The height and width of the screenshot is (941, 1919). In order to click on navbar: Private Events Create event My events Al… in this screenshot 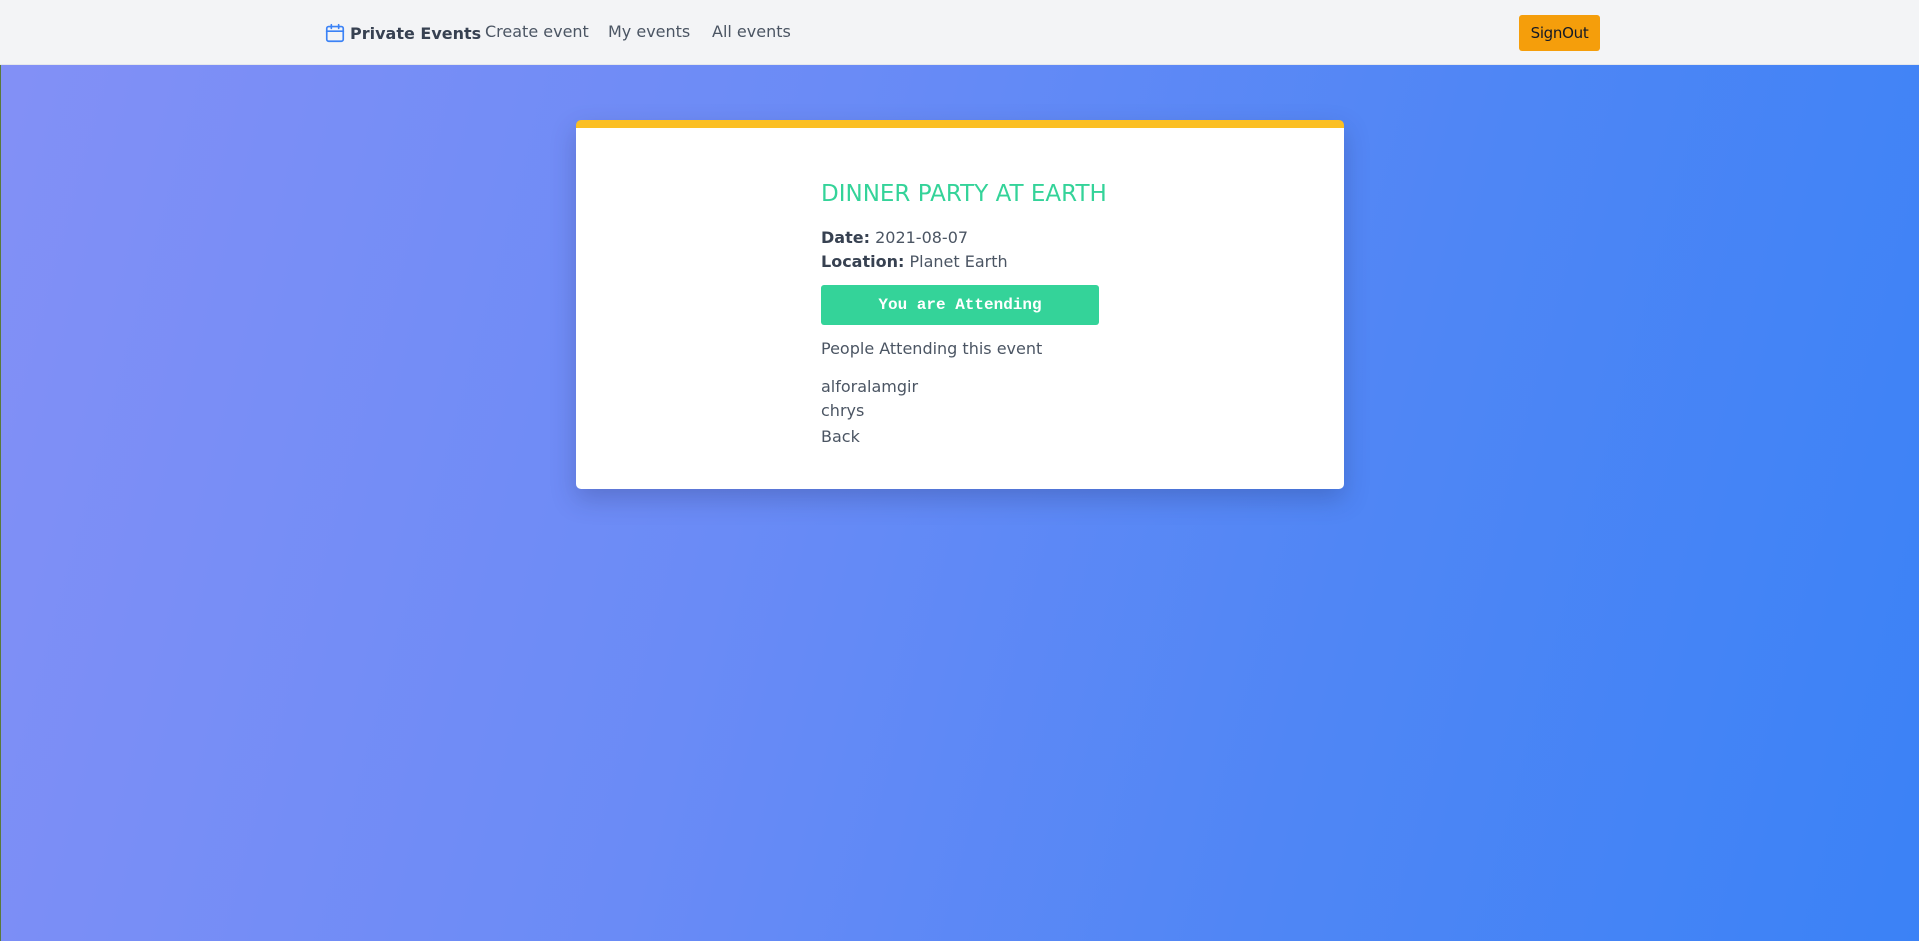, I will do `click(959, 32)`.